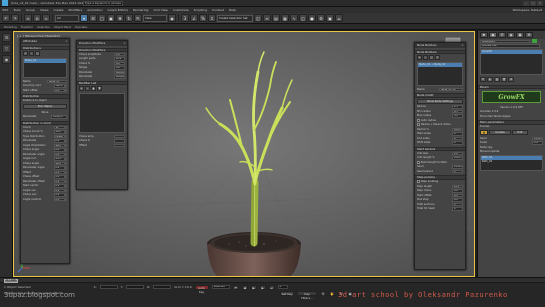 The height and width of the screenshot is (307, 545). What do you see at coordinates (28, 18) in the screenshot?
I see `link-icon: ∞` at bounding box center [28, 18].